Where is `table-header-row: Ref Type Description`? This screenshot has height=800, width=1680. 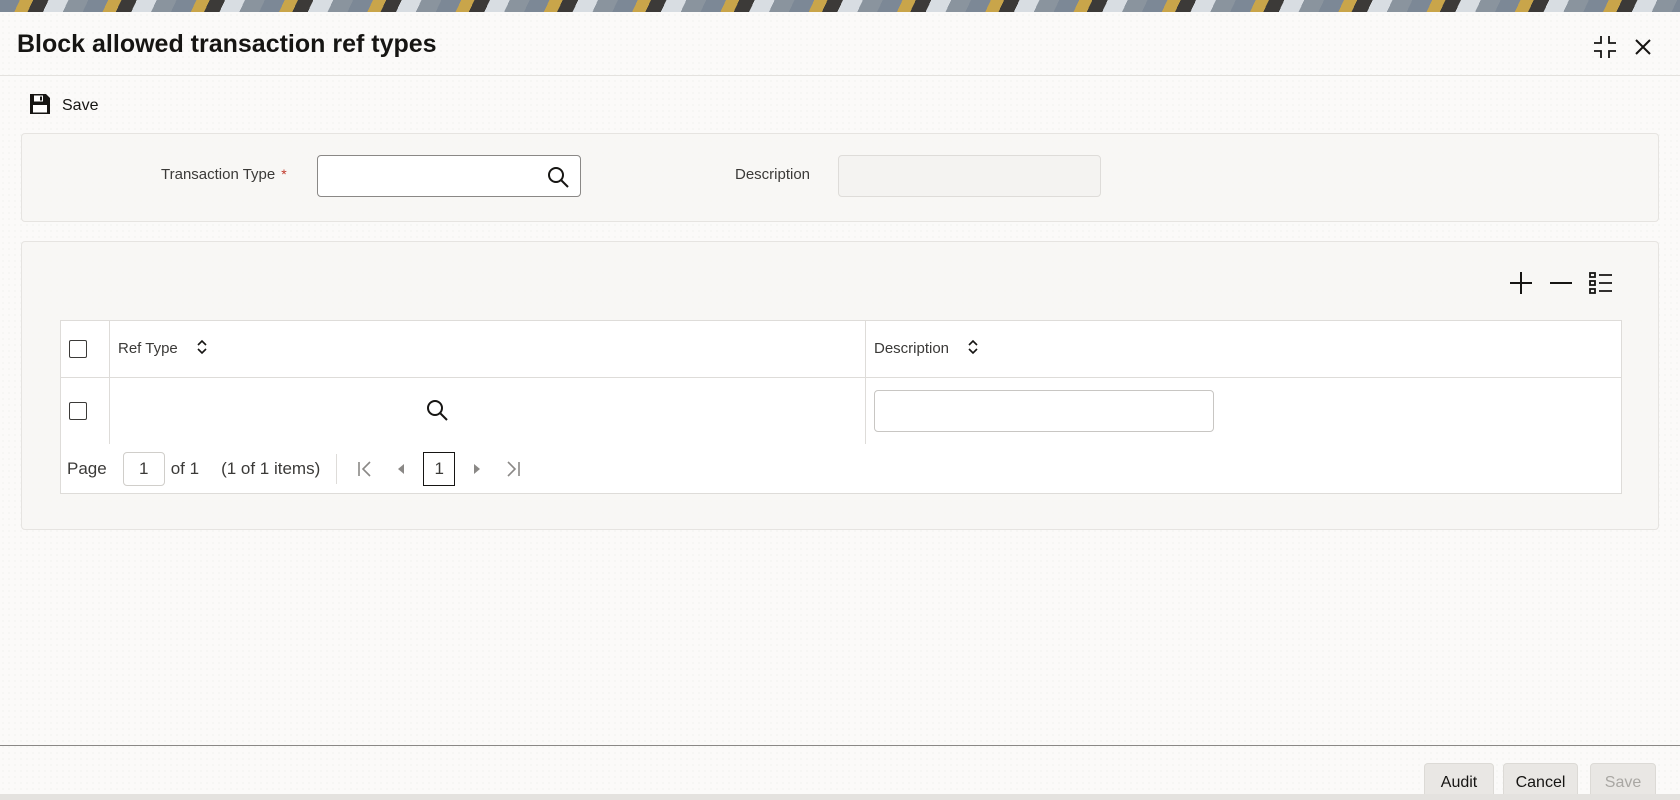 table-header-row: Ref Type Description is located at coordinates (841, 349).